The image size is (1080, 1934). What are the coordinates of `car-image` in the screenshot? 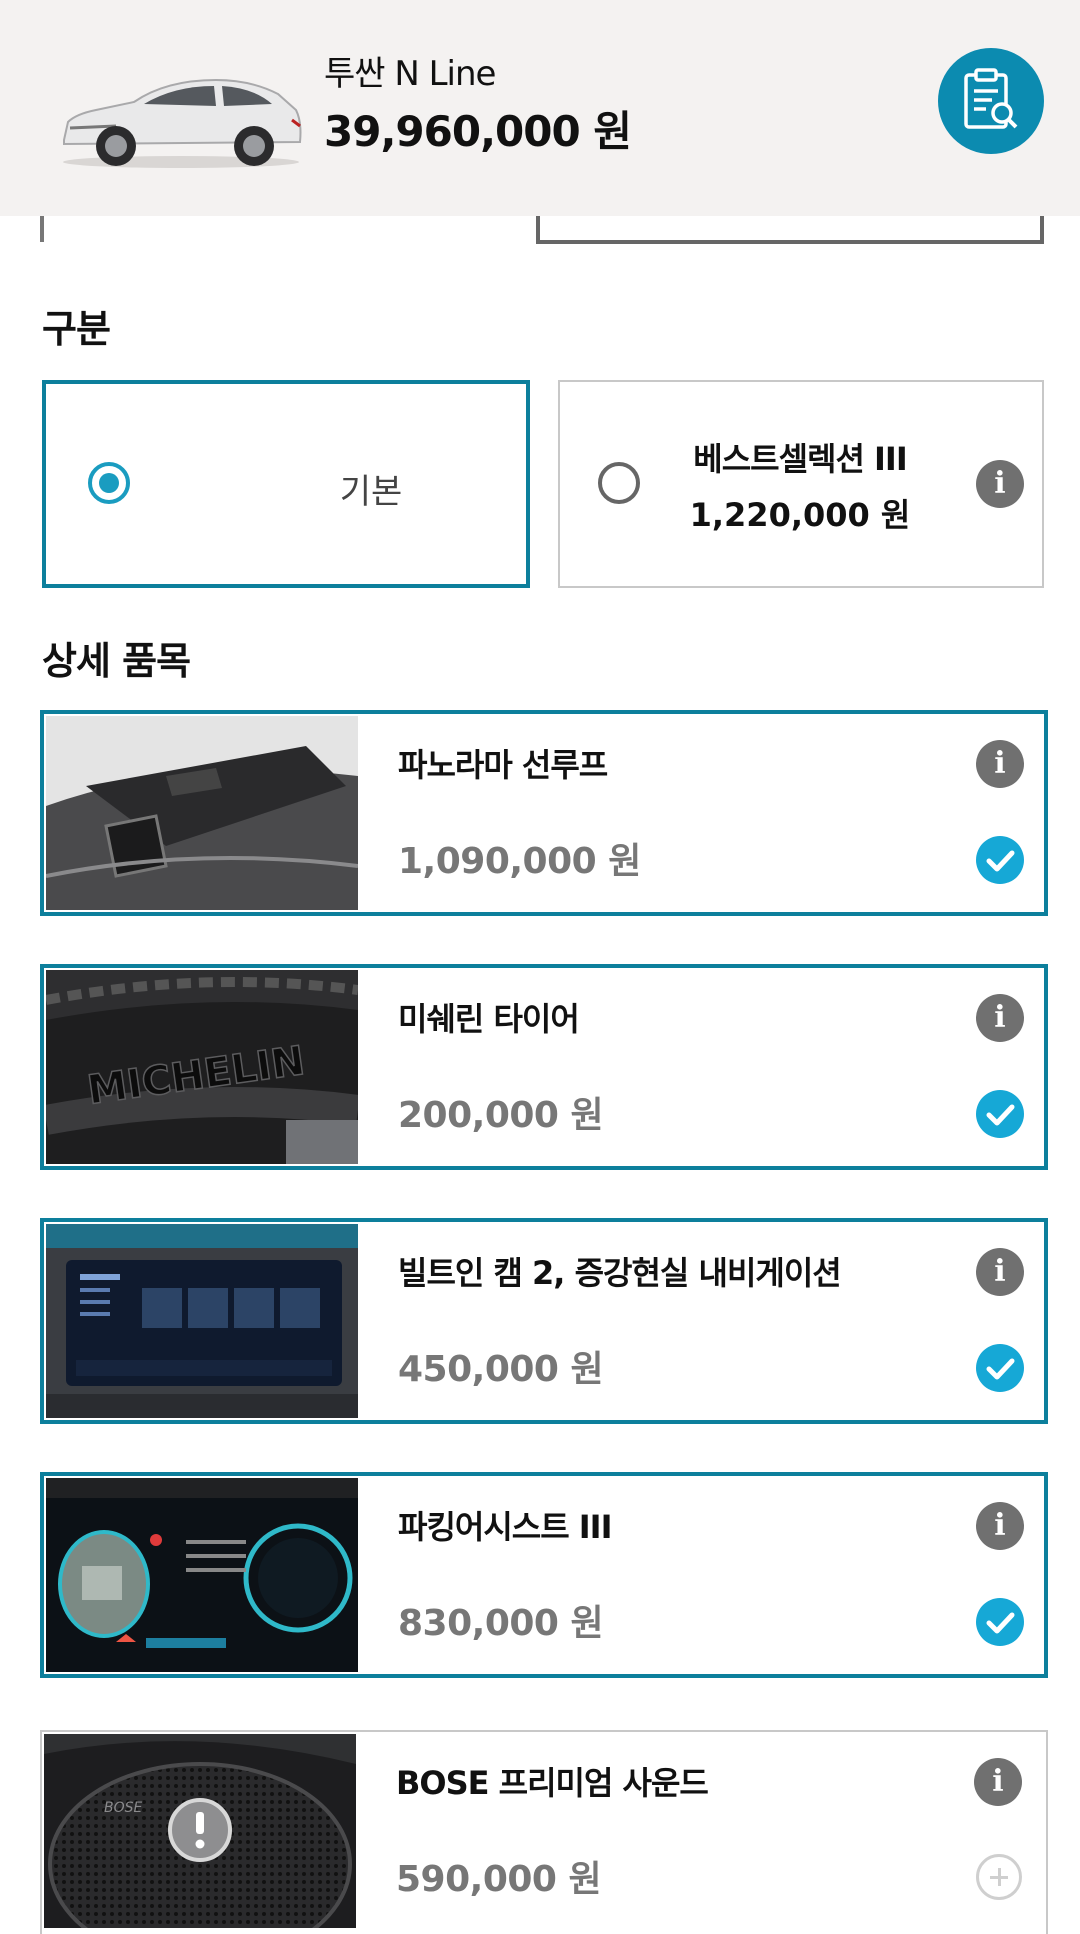 It's located at (181, 120).